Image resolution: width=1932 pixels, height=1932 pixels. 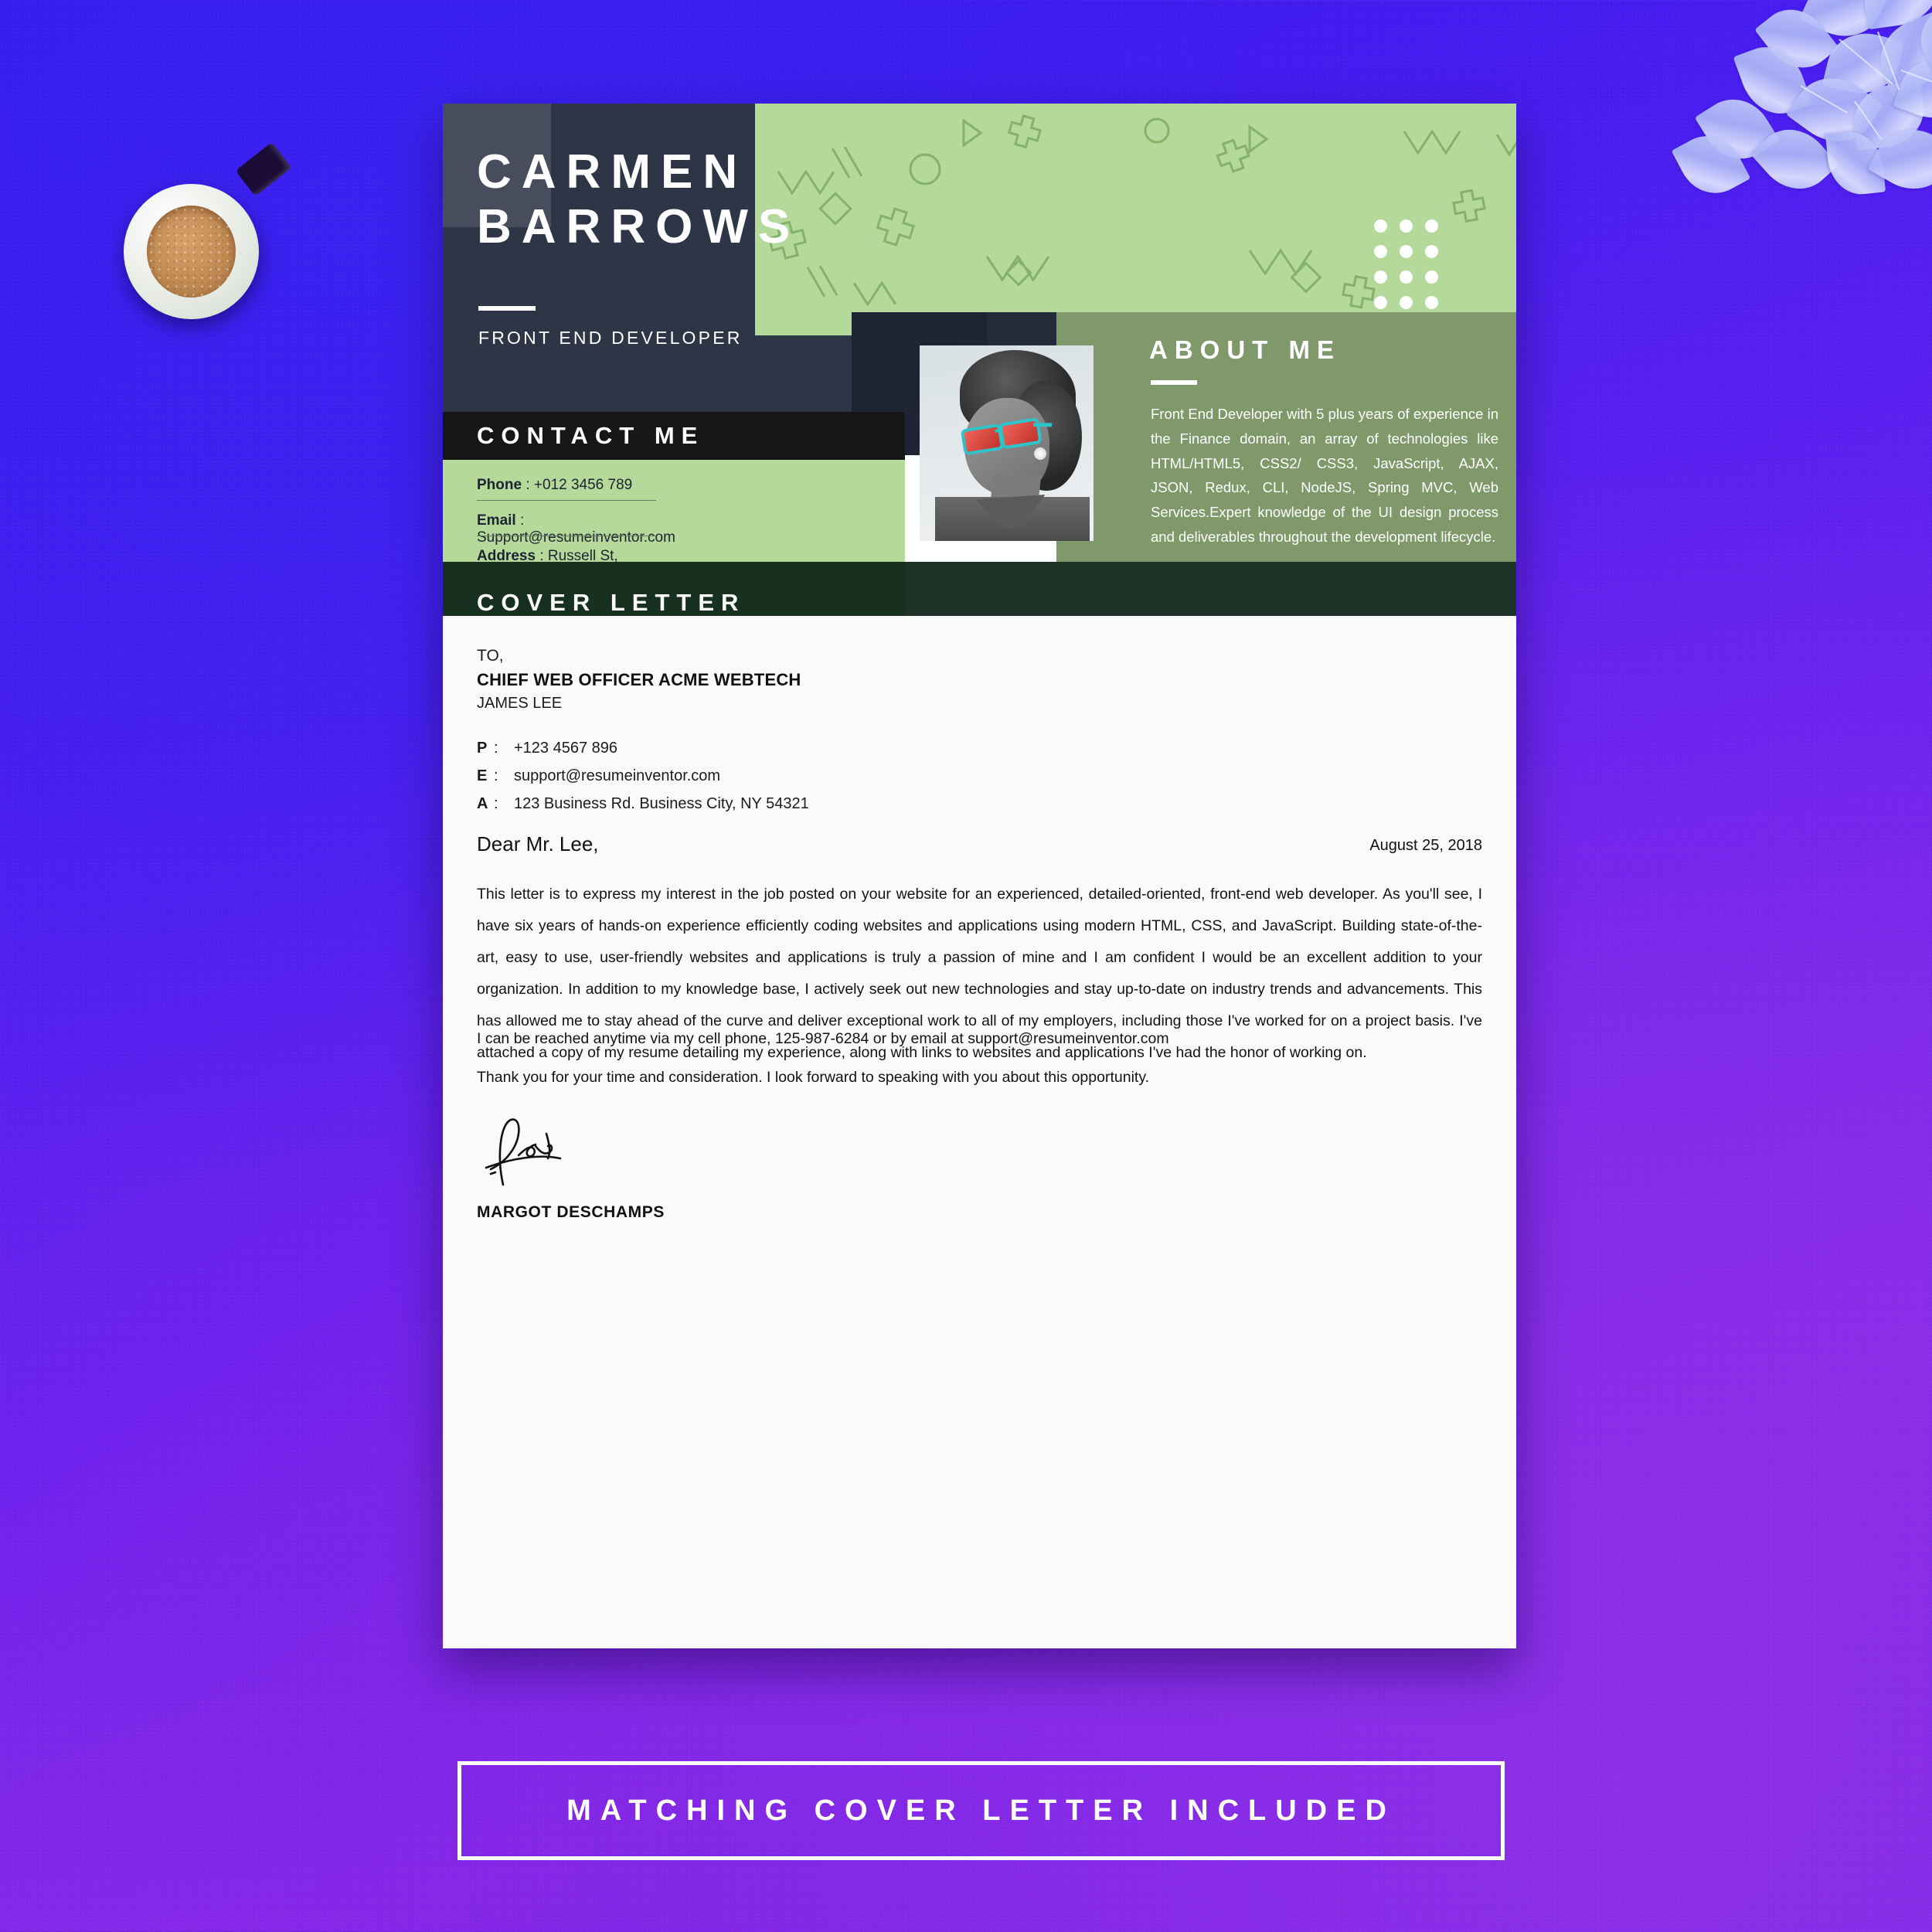 I want to click on recipient-email-row: E : support@resumeinventor.com, so click(x=643, y=776).